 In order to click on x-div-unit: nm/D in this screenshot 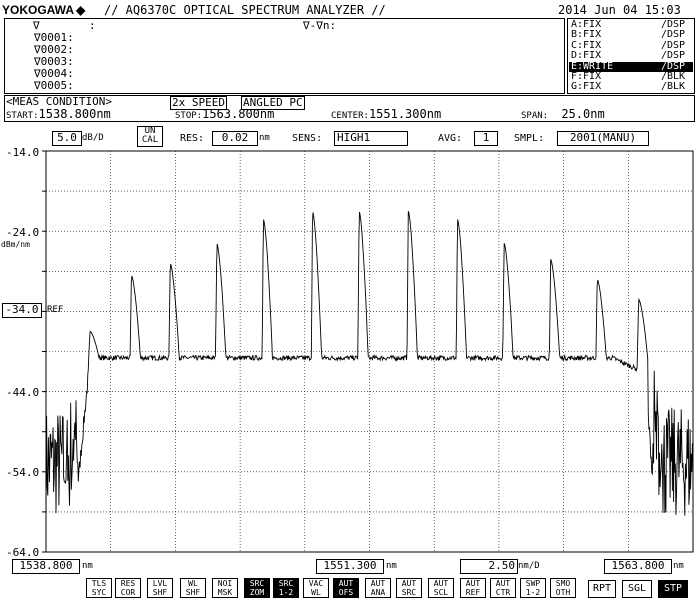, I will do `click(529, 566)`.